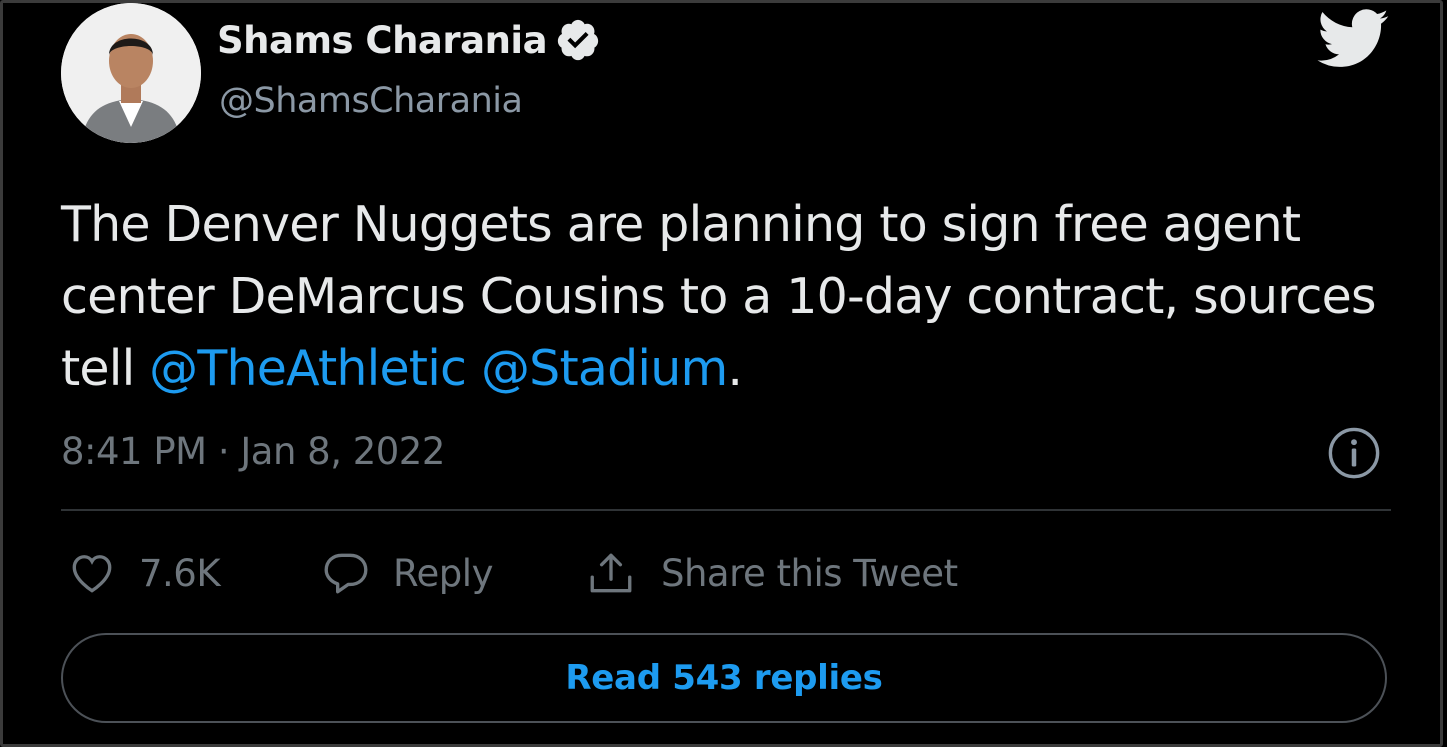 Image resolution: width=1447 pixels, height=747 pixels. Describe the element at coordinates (726, 510) in the screenshot. I see `divider` at that location.